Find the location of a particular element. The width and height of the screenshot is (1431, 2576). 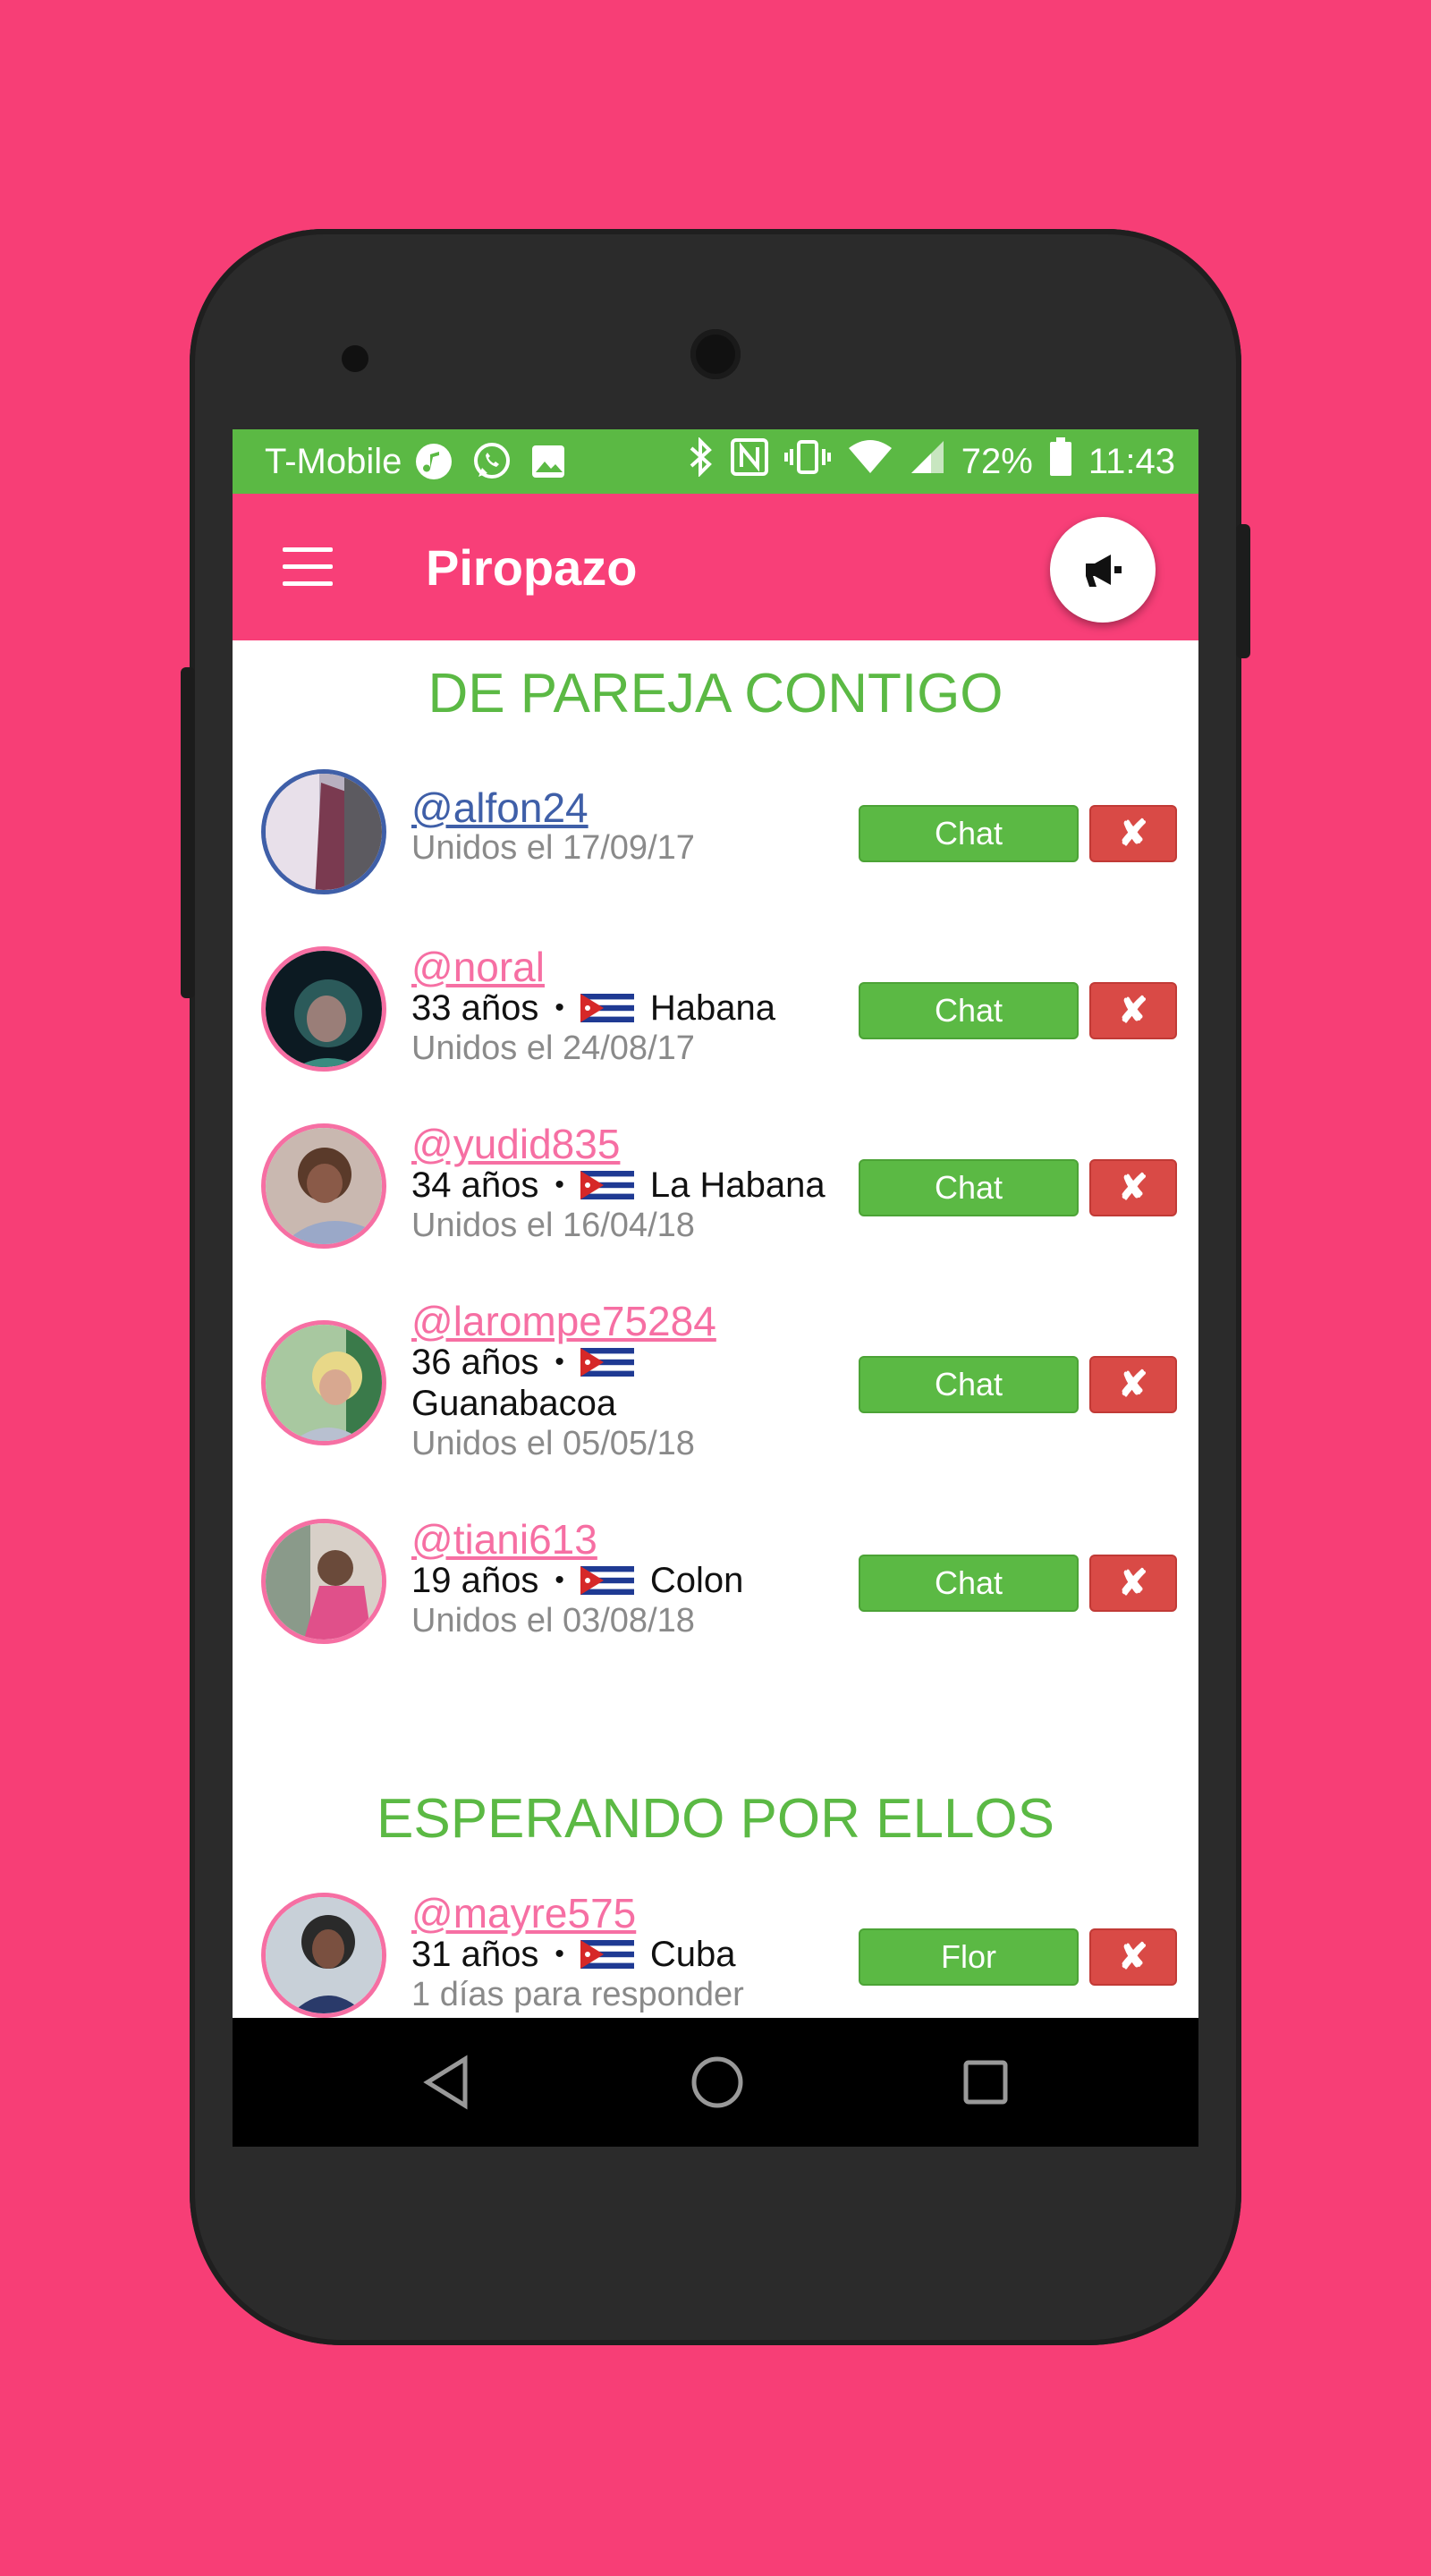

front-camera is located at coordinates (716, 354).